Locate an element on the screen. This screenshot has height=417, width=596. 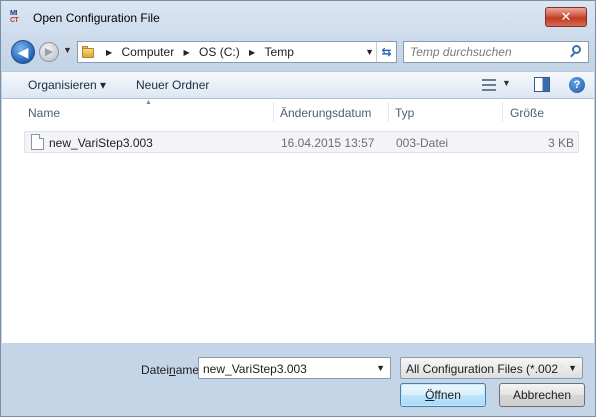
open-label: ffnen is located at coordinates (447, 395).